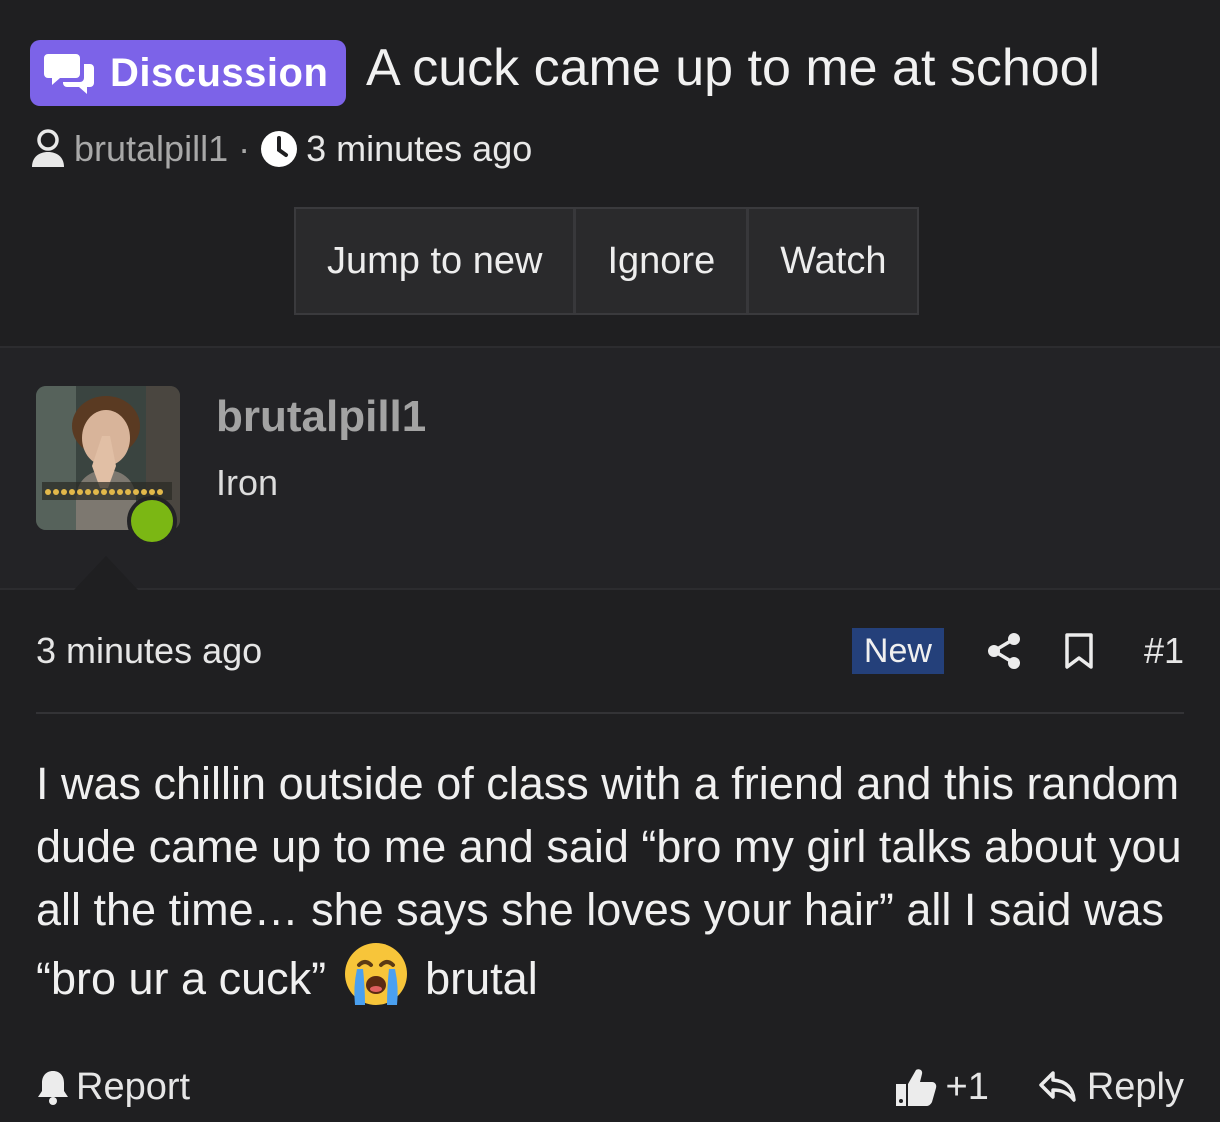 The image size is (1220, 1122). Describe the element at coordinates (941, 1087) in the screenshot. I see `like-button: +1` at that location.